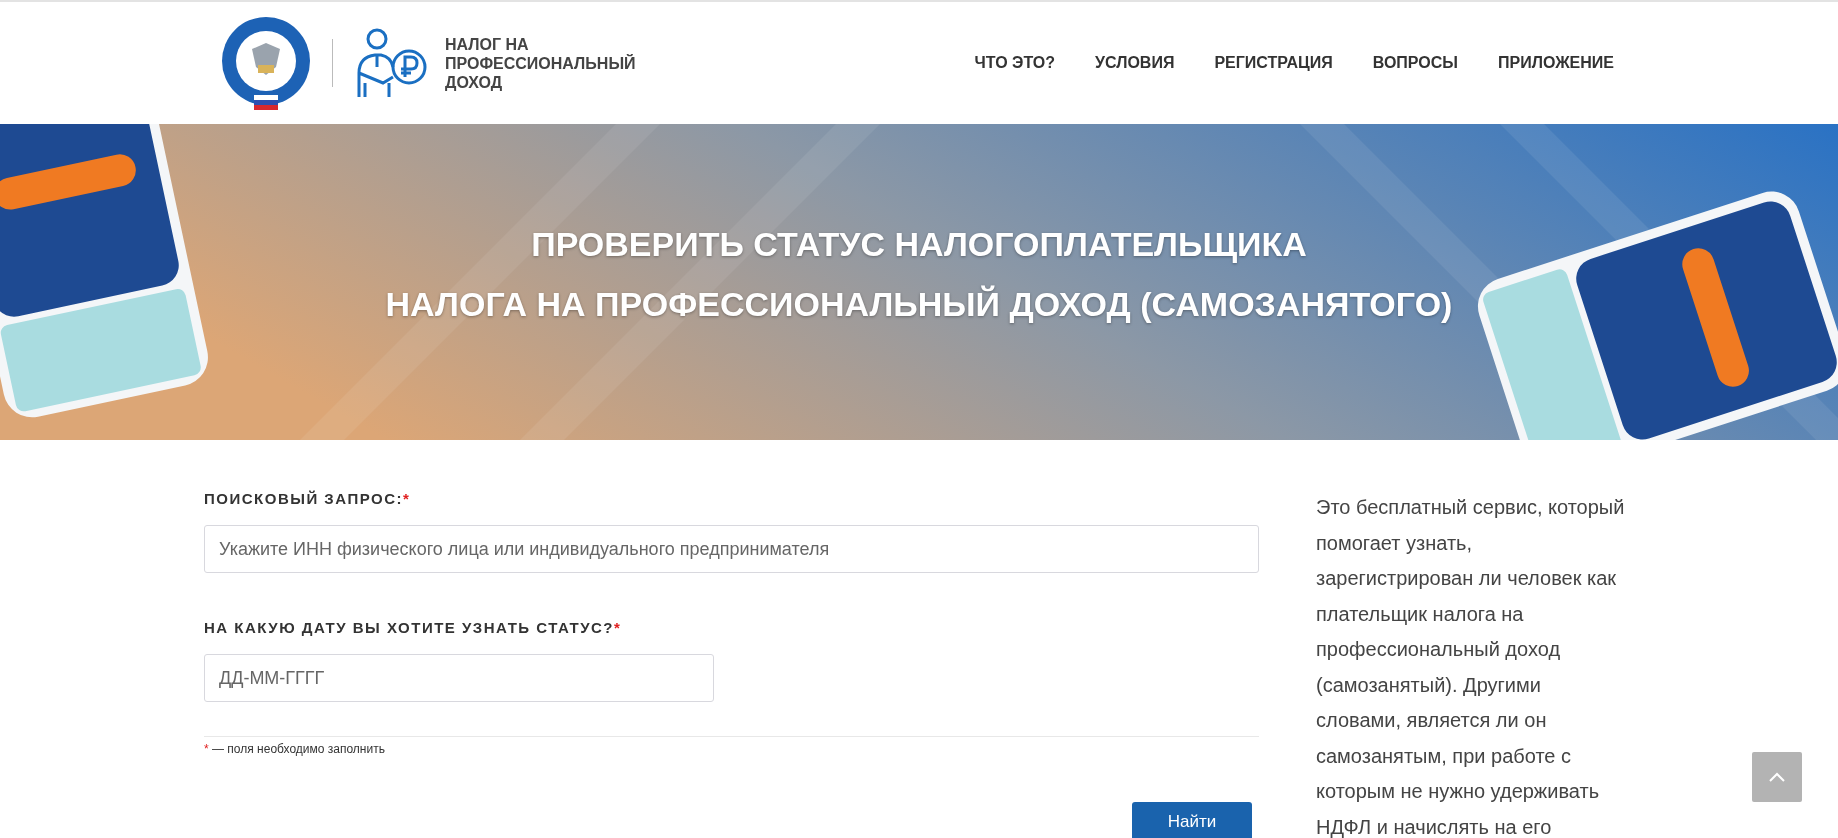 The image size is (1838, 838). What do you see at coordinates (1273, 63) in the screenshot?
I see `nav-link: РЕГИСТРАЦИЯ` at bounding box center [1273, 63].